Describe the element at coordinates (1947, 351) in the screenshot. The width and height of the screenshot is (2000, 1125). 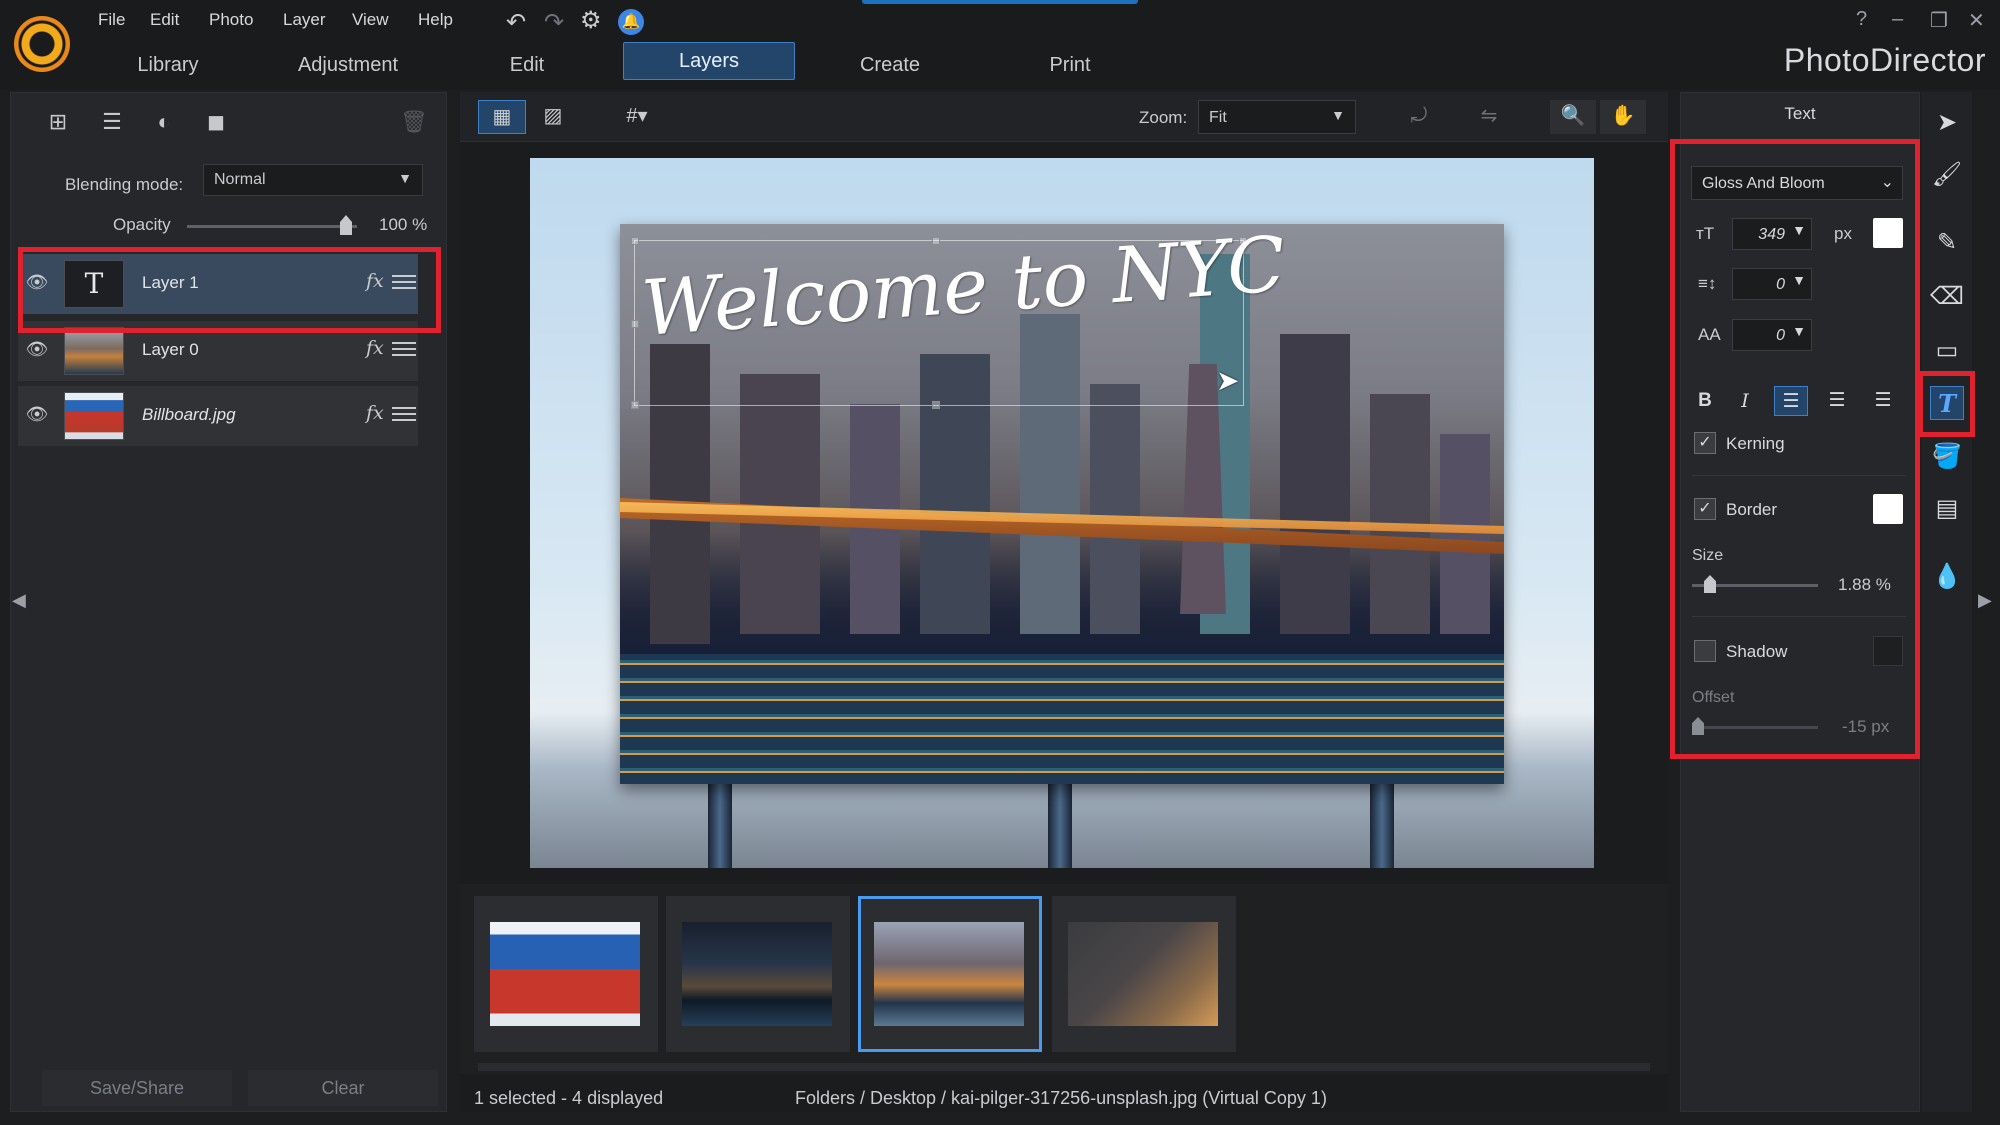
I see `shape-rectangle-icon: ▭` at that location.